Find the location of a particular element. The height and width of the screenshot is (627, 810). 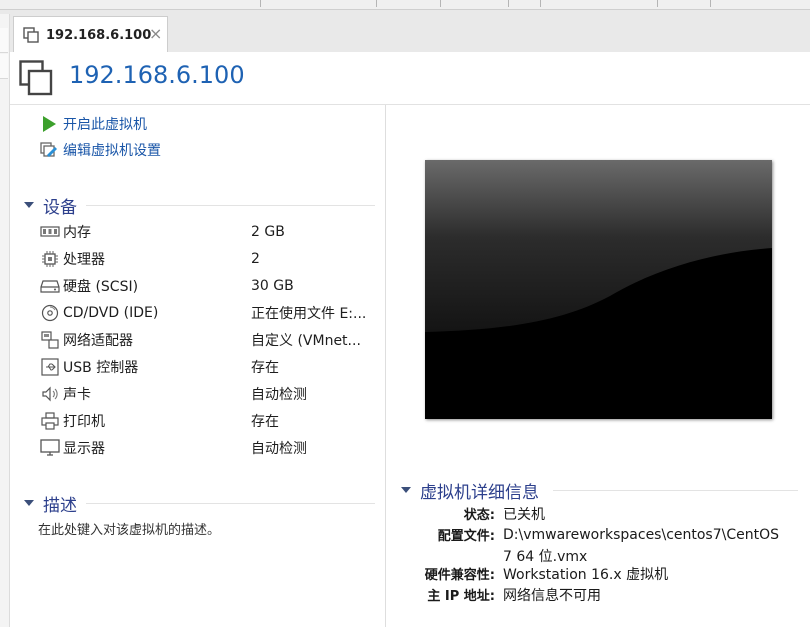

devices-section-header: 设备 is located at coordinates (50, 206).